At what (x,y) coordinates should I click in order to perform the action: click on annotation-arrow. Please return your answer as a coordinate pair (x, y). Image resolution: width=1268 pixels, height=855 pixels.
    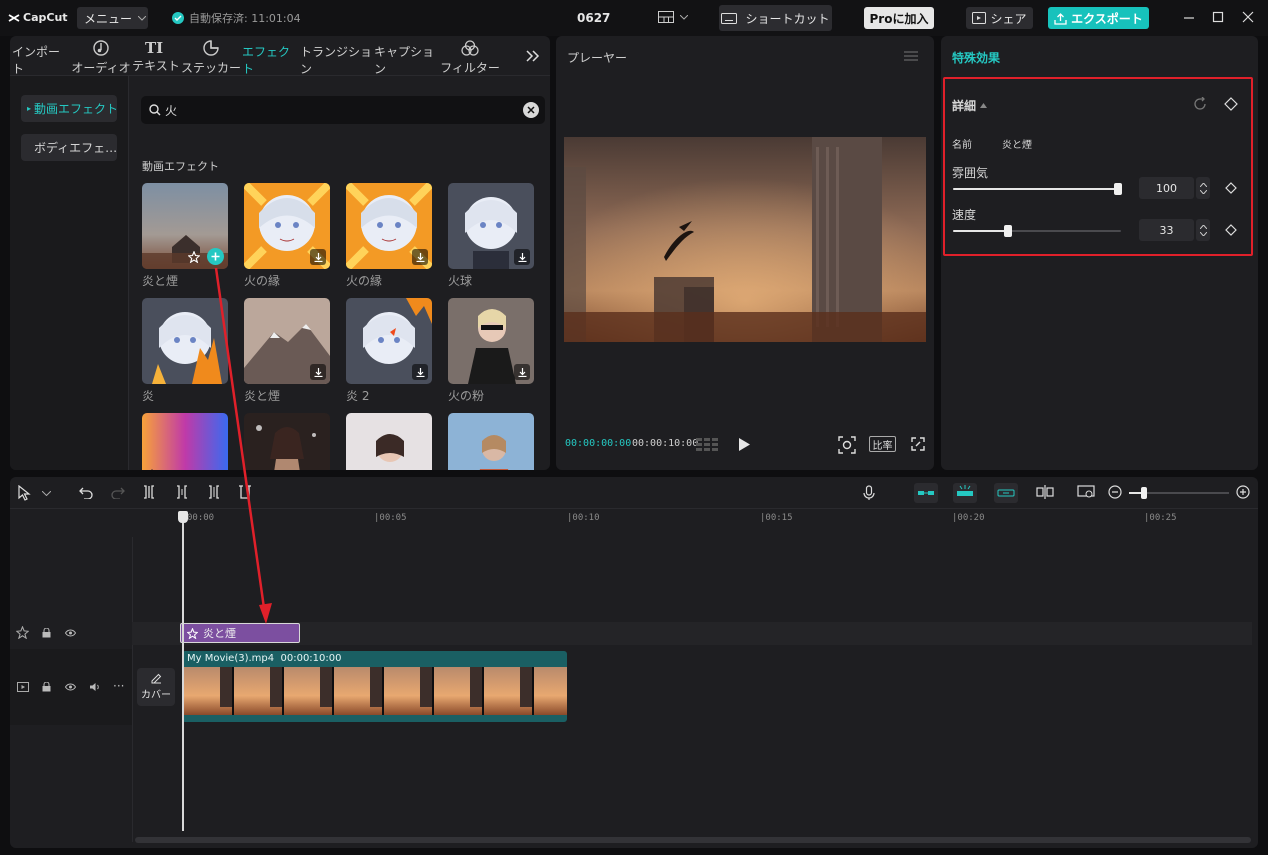
    Looking at the image, I should click on (243, 445).